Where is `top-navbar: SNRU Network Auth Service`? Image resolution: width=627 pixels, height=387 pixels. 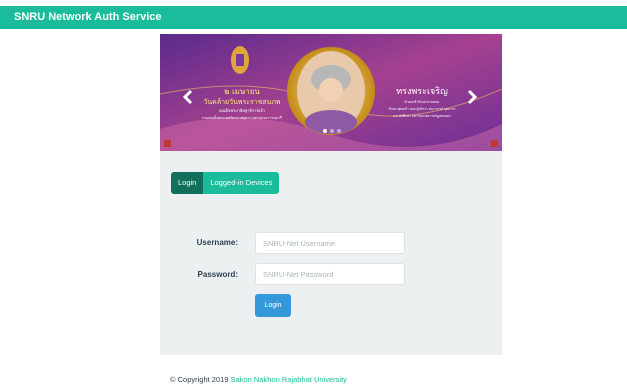 top-navbar: SNRU Network Auth Service is located at coordinates (313, 17).